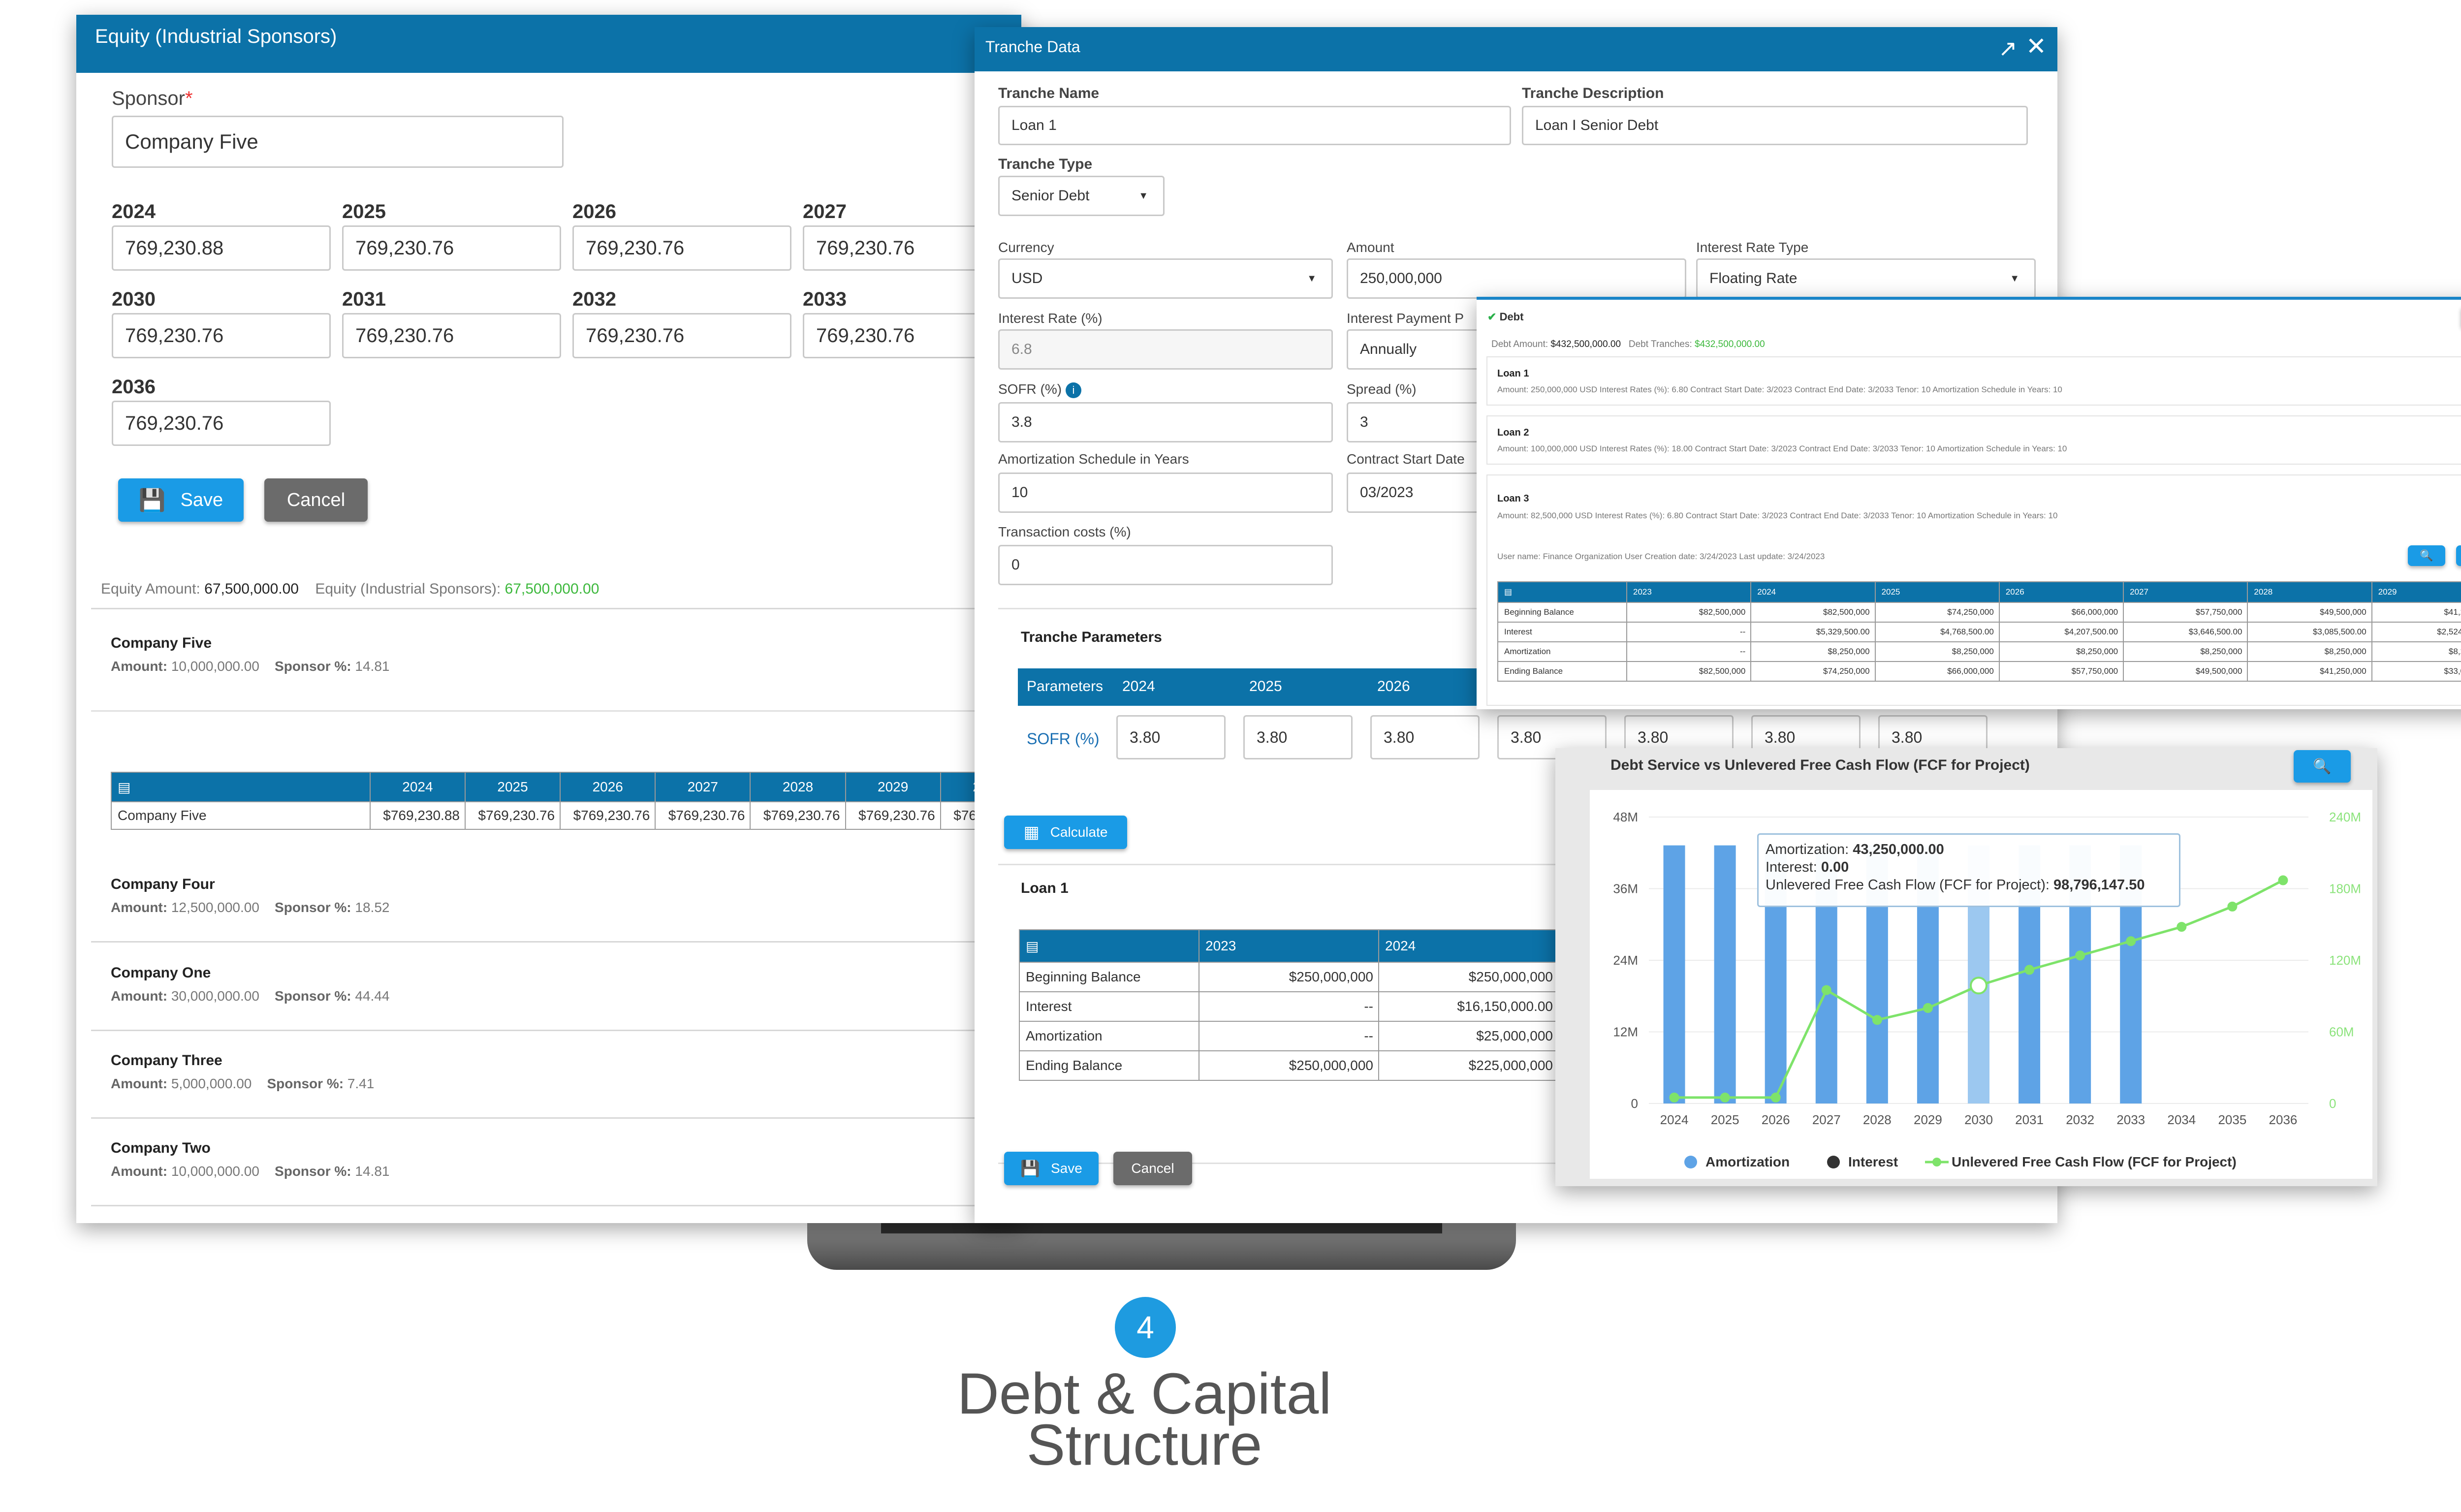 This screenshot has width=2461, height=1512. What do you see at coordinates (2332, 1103) in the screenshot?
I see `y-right-tick-label: 0` at bounding box center [2332, 1103].